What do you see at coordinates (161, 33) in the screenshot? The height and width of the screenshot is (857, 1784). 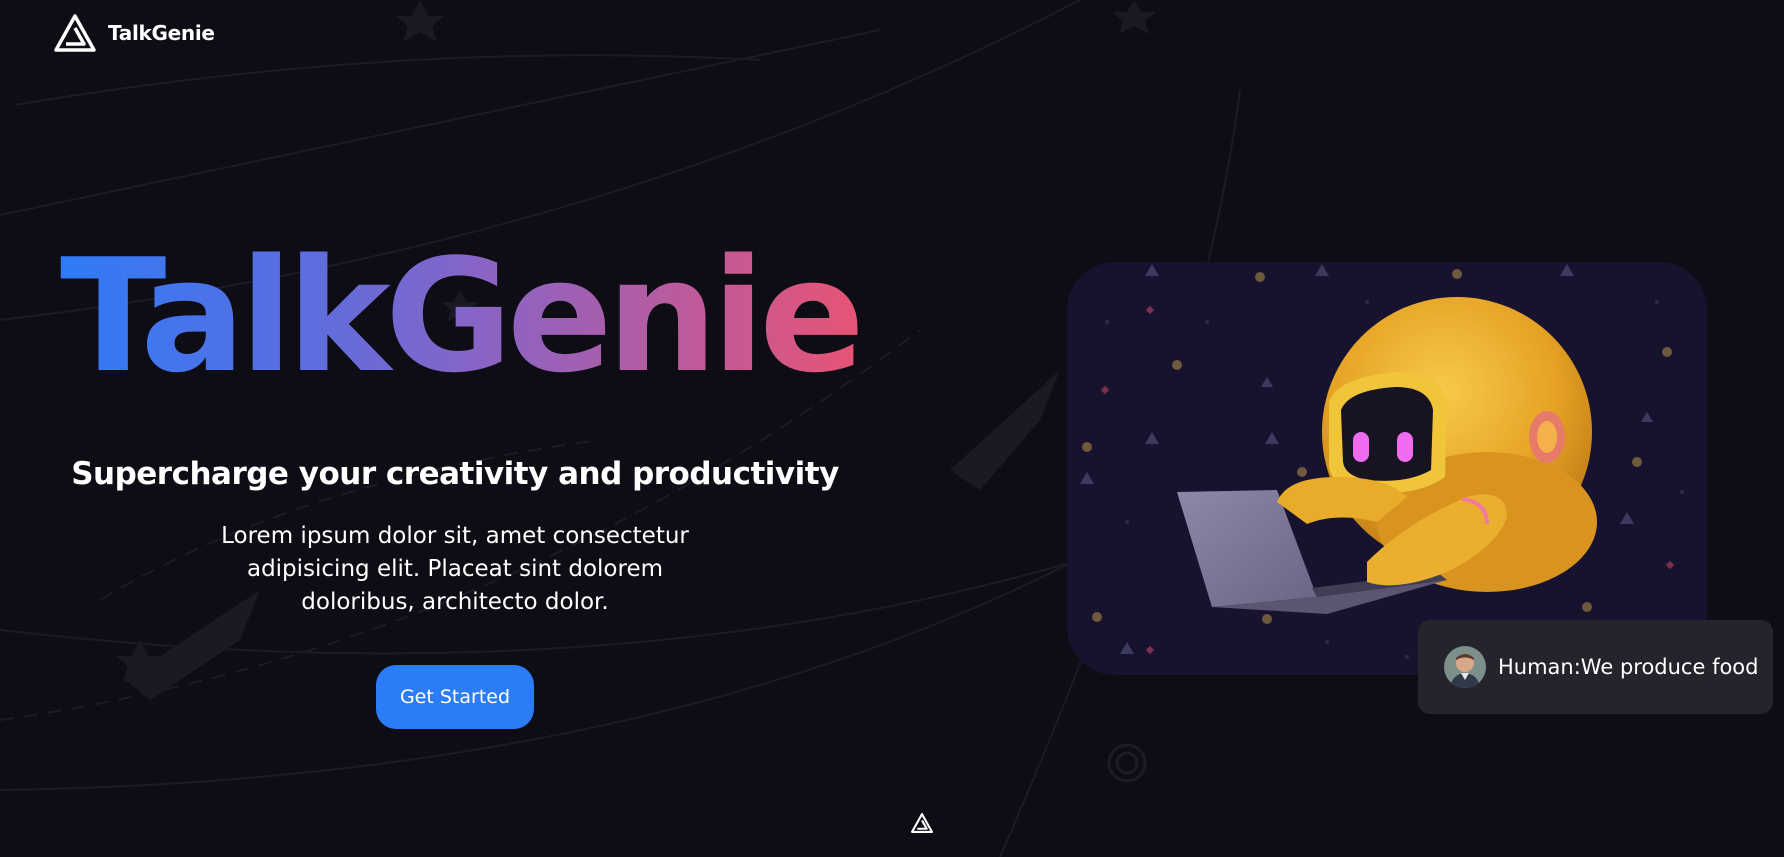 I see `brand-name: TalkGenie` at bounding box center [161, 33].